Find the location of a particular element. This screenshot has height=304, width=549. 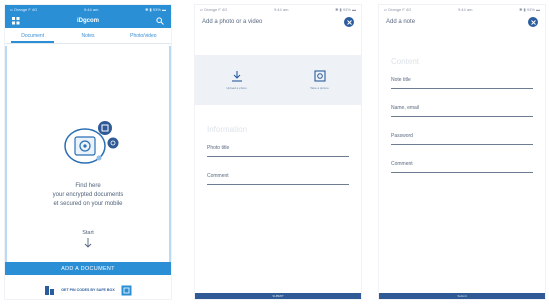

submit-button: Submit is located at coordinates (462, 296).